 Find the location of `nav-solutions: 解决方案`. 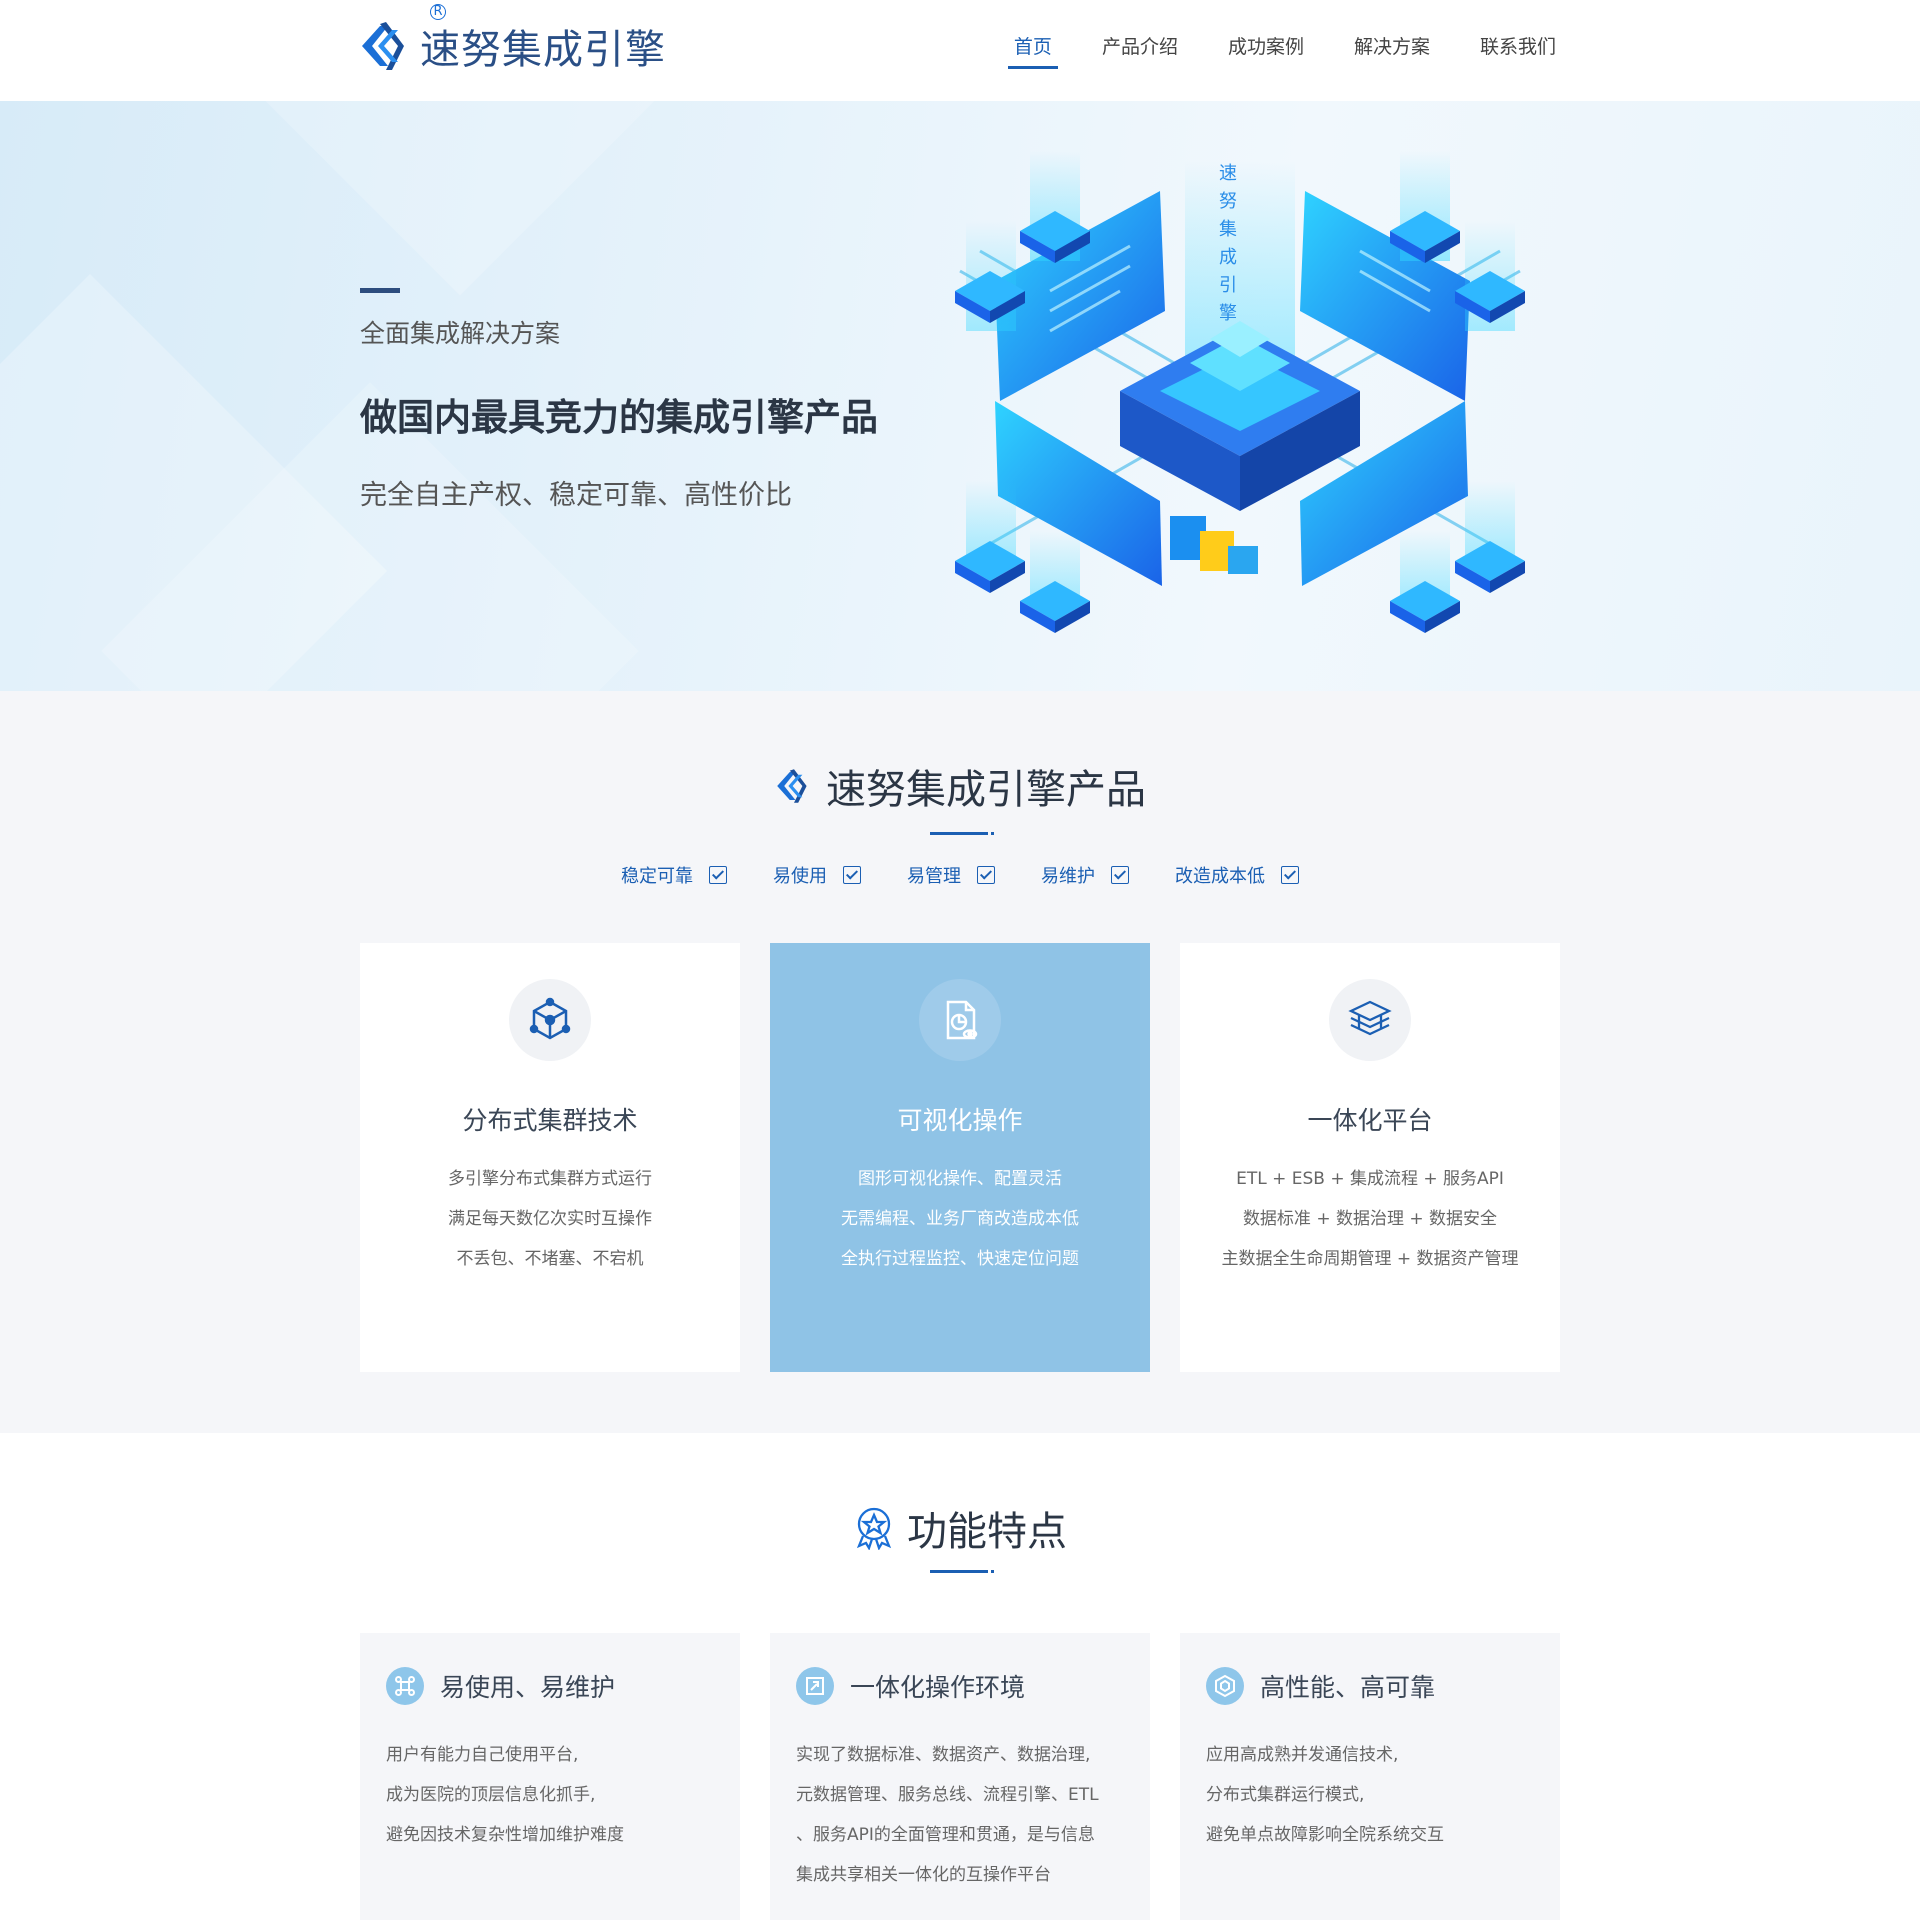

nav-solutions: 解决方案 is located at coordinates (1392, 48).